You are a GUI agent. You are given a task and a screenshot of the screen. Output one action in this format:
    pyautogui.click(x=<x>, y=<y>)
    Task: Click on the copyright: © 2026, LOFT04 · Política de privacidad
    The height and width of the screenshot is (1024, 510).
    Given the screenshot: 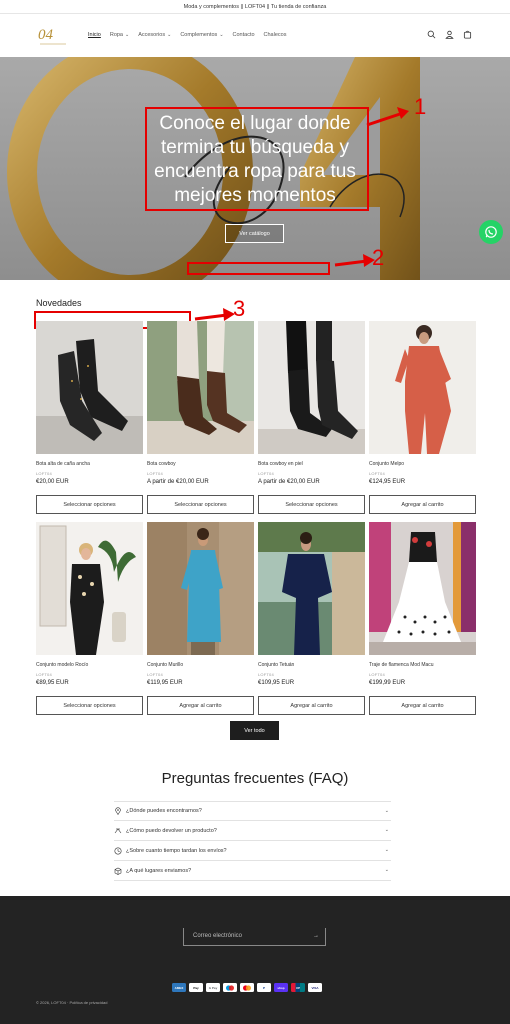 What is the action you would take?
    pyautogui.click(x=71, y=1002)
    